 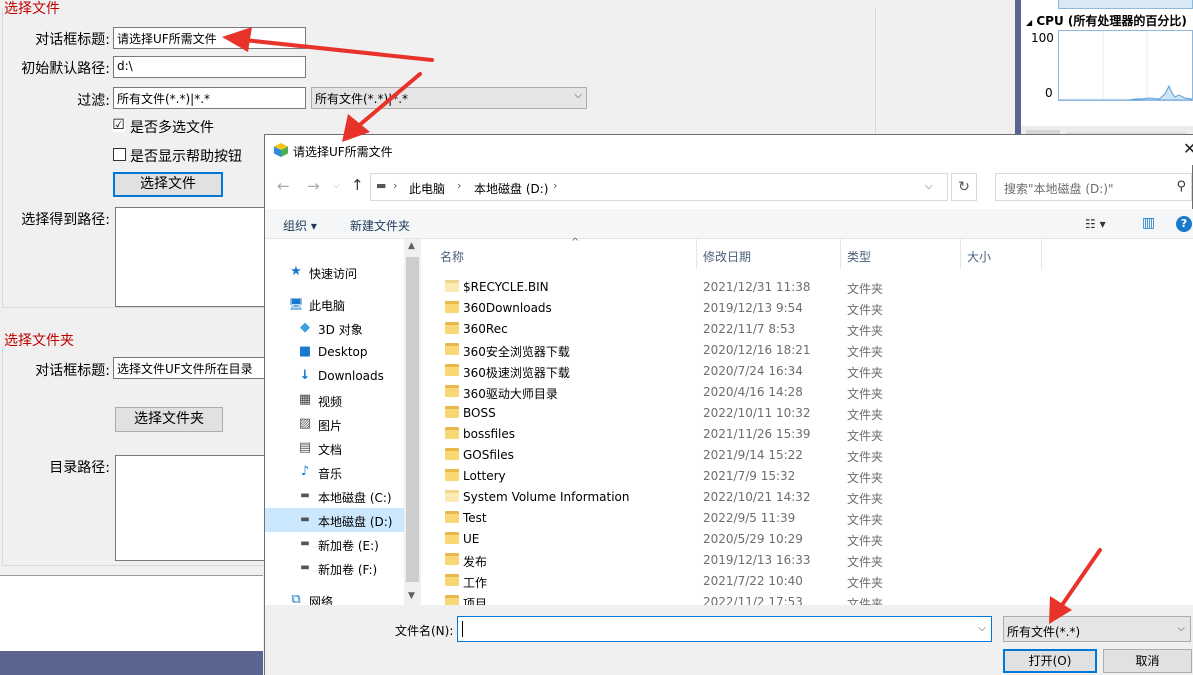 What do you see at coordinates (131, 663) in the screenshot?
I see `taskbar-strip` at bounding box center [131, 663].